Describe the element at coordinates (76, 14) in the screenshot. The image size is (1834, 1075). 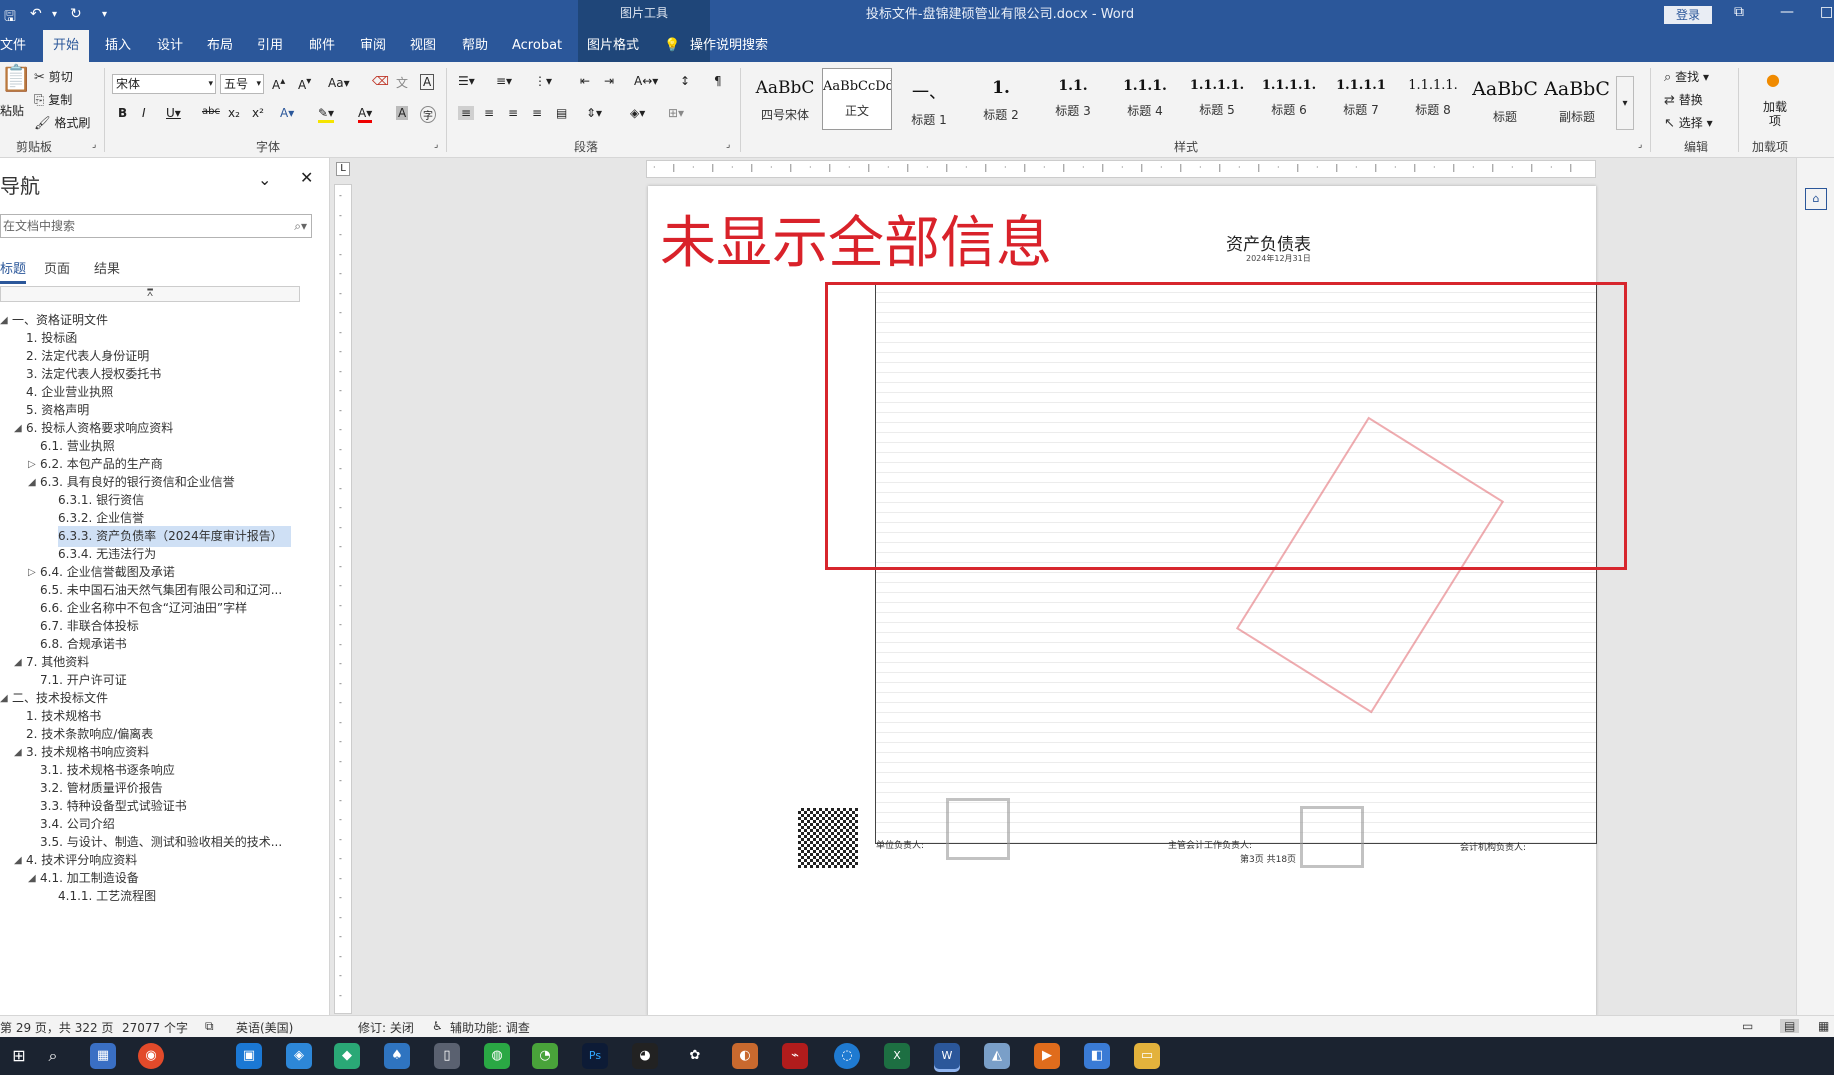
I see `redo-icon: ↻` at that location.